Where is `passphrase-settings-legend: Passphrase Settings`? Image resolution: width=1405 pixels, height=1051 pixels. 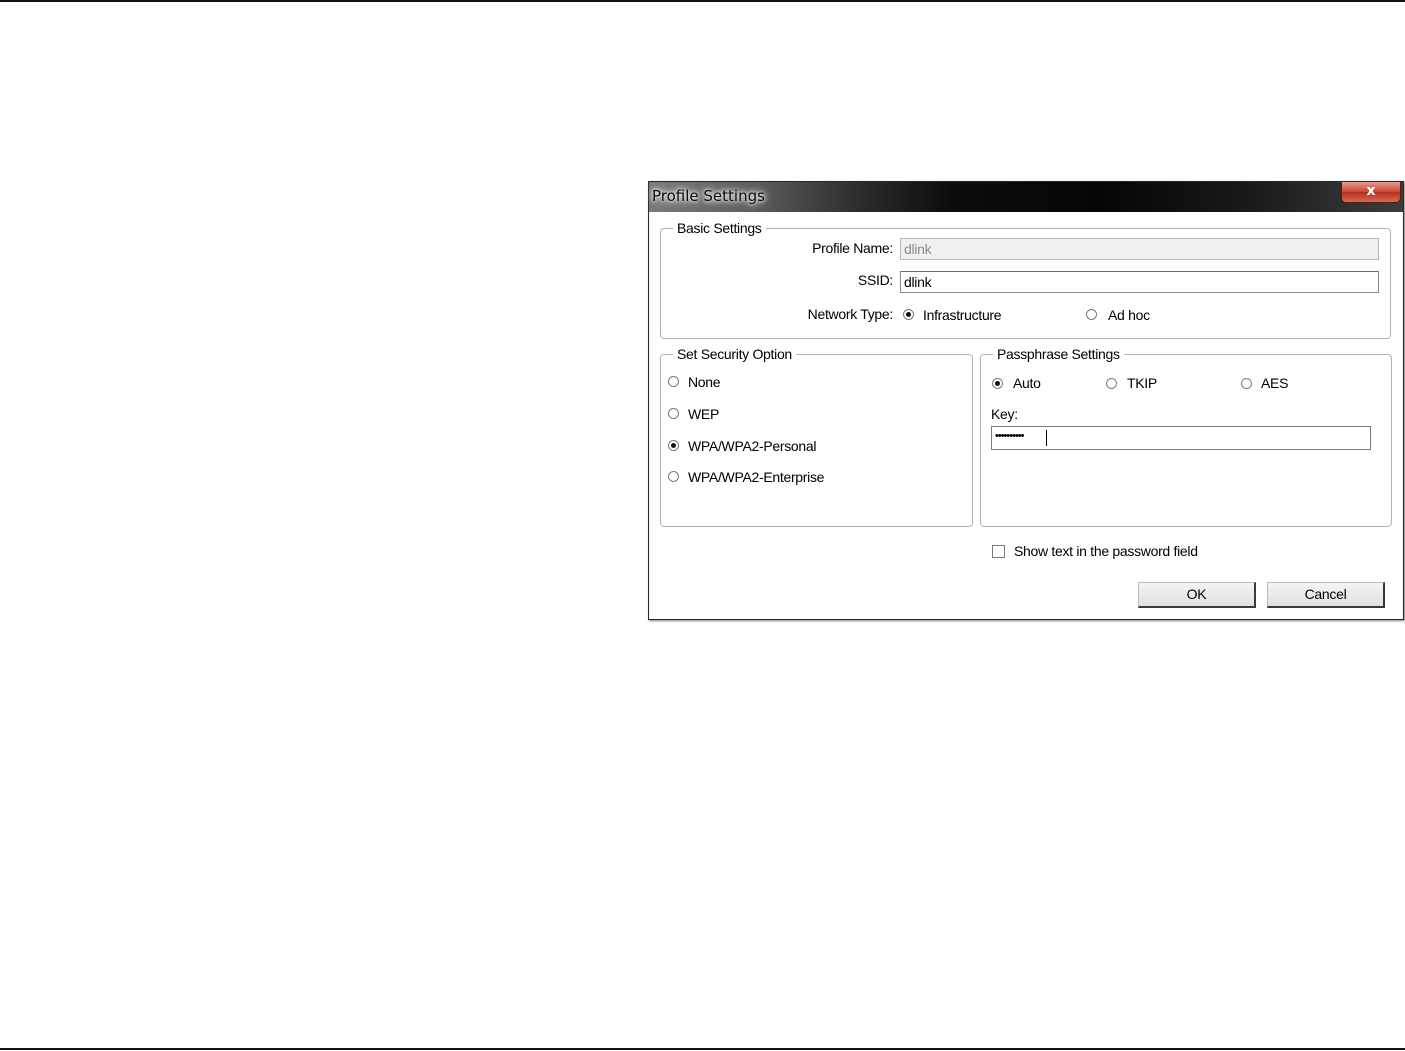
passphrase-settings-legend: Passphrase Settings is located at coordinates (1058, 354).